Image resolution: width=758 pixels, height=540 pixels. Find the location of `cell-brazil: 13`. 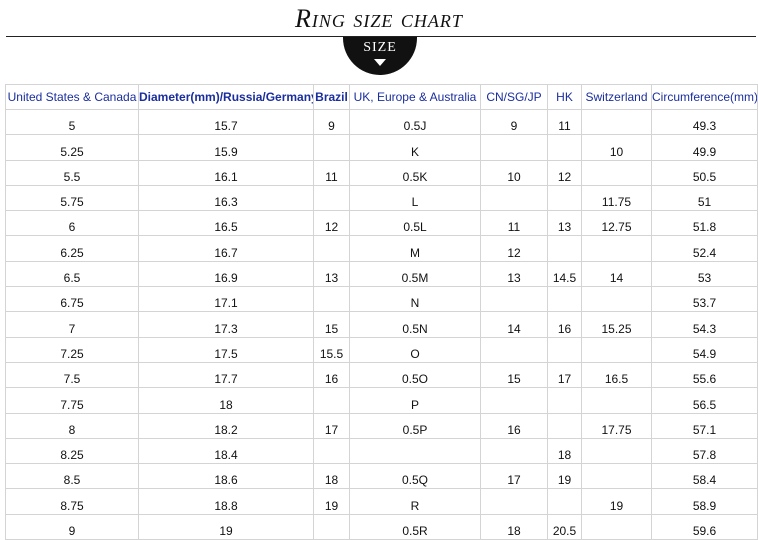

cell-brazil: 13 is located at coordinates (331, 274).